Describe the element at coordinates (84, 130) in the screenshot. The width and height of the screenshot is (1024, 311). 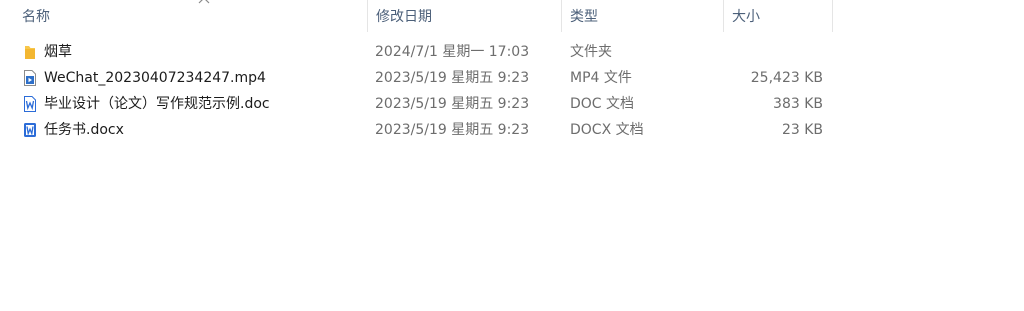
I see `file-name: 任务书.docx` at that location.